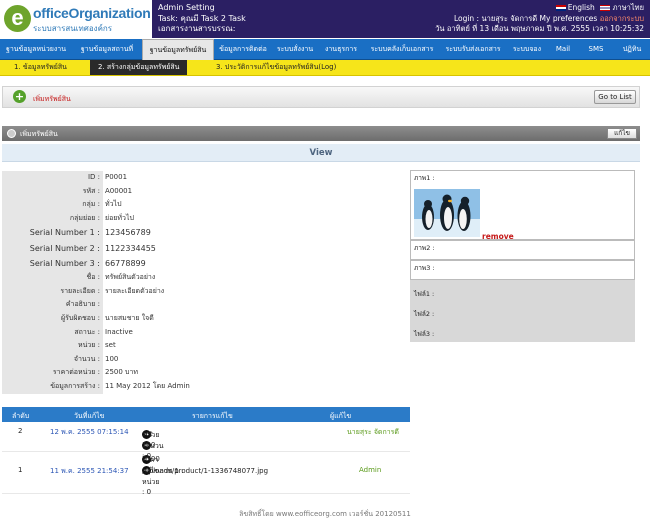  I want to click on nav-task: ระบบสั่งงาน, so click(295, 49).